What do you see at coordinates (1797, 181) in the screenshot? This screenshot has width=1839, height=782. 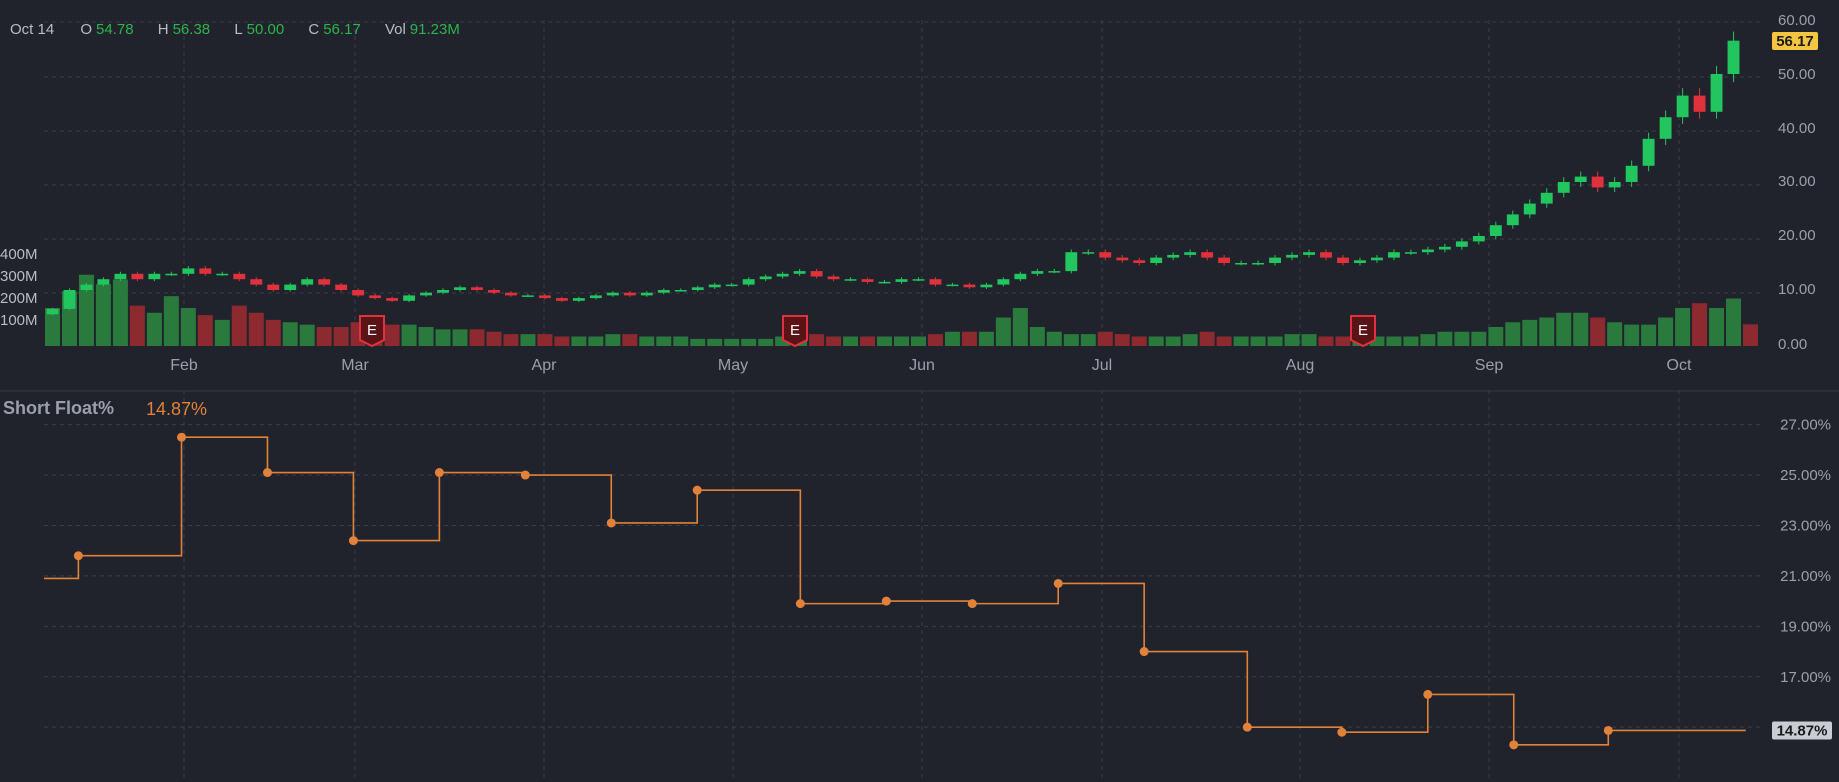 I see `price-axis-tick: 30.00` at bounding box center [1797, 181].